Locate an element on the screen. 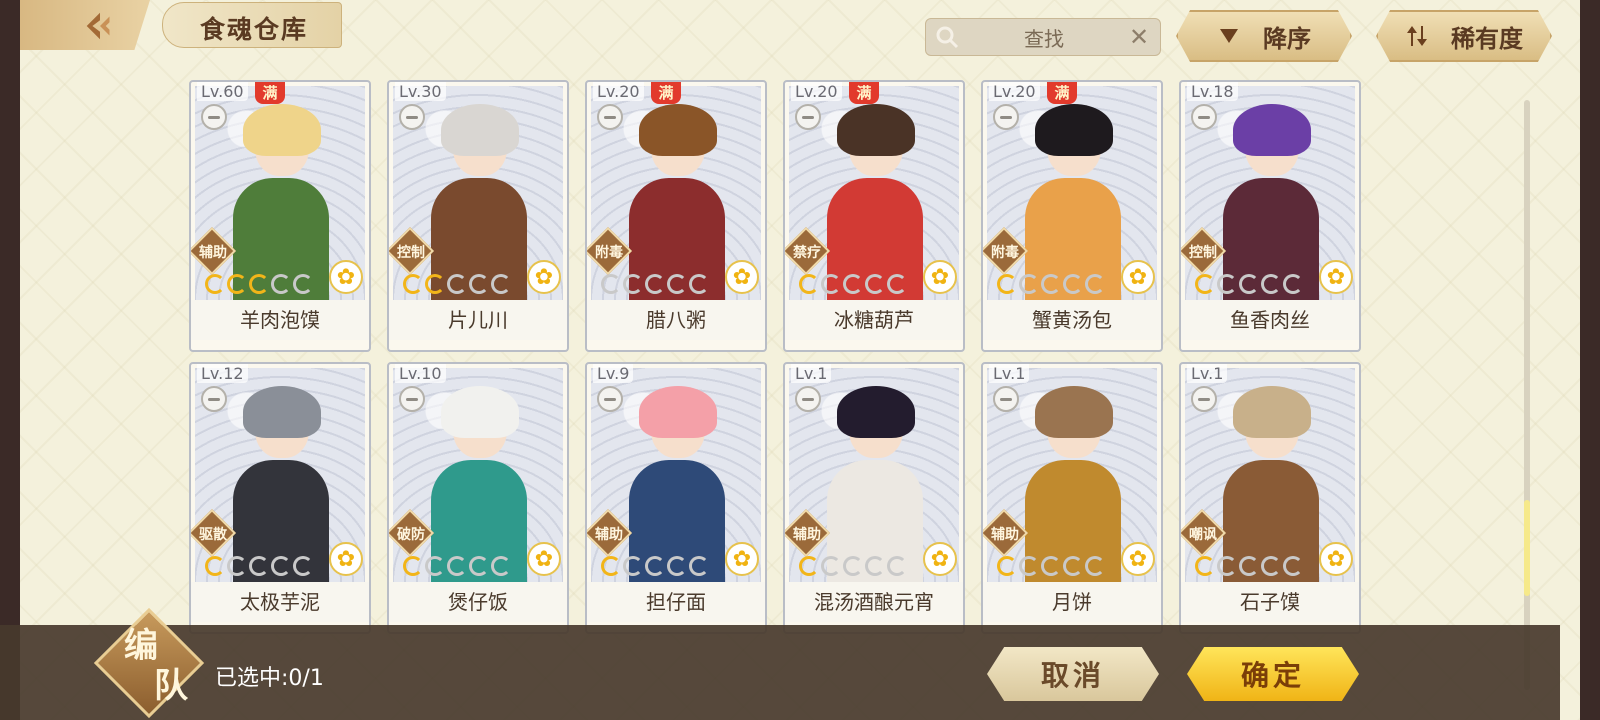 The image size is (1600, 720). confirm-button: 确定 is located at coordinates (1273, 674).